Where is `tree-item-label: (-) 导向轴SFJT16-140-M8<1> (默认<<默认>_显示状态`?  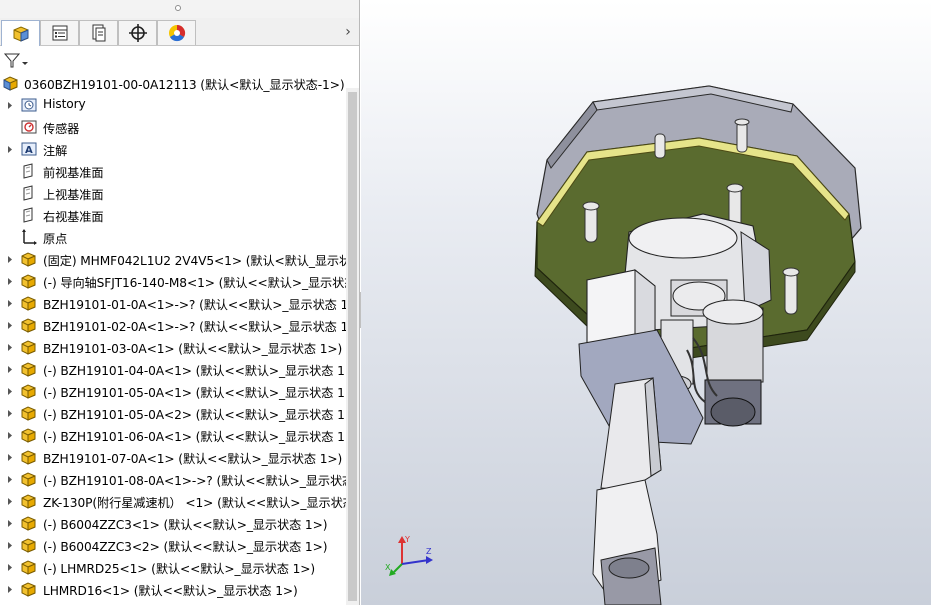 tree-item-label: (-) 导向轴SFJT16-140-M8<1> (默认<<默认>_显示状态 is located at coordinates (194, 283).